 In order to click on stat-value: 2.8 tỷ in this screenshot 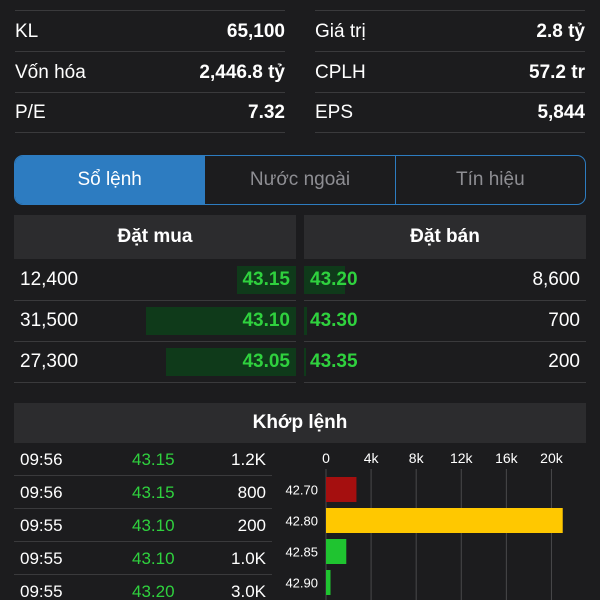, I will do `click(560, 31)`.